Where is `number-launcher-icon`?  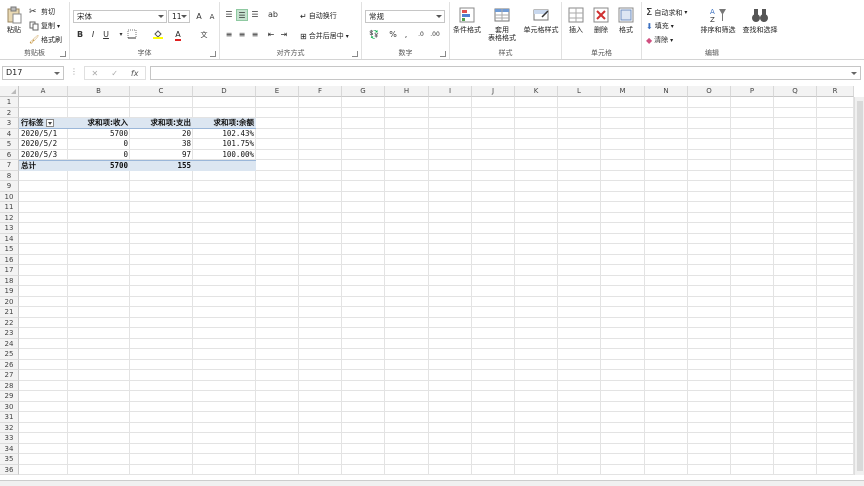 number-launcher-icon is located at coordinates (443, 54).